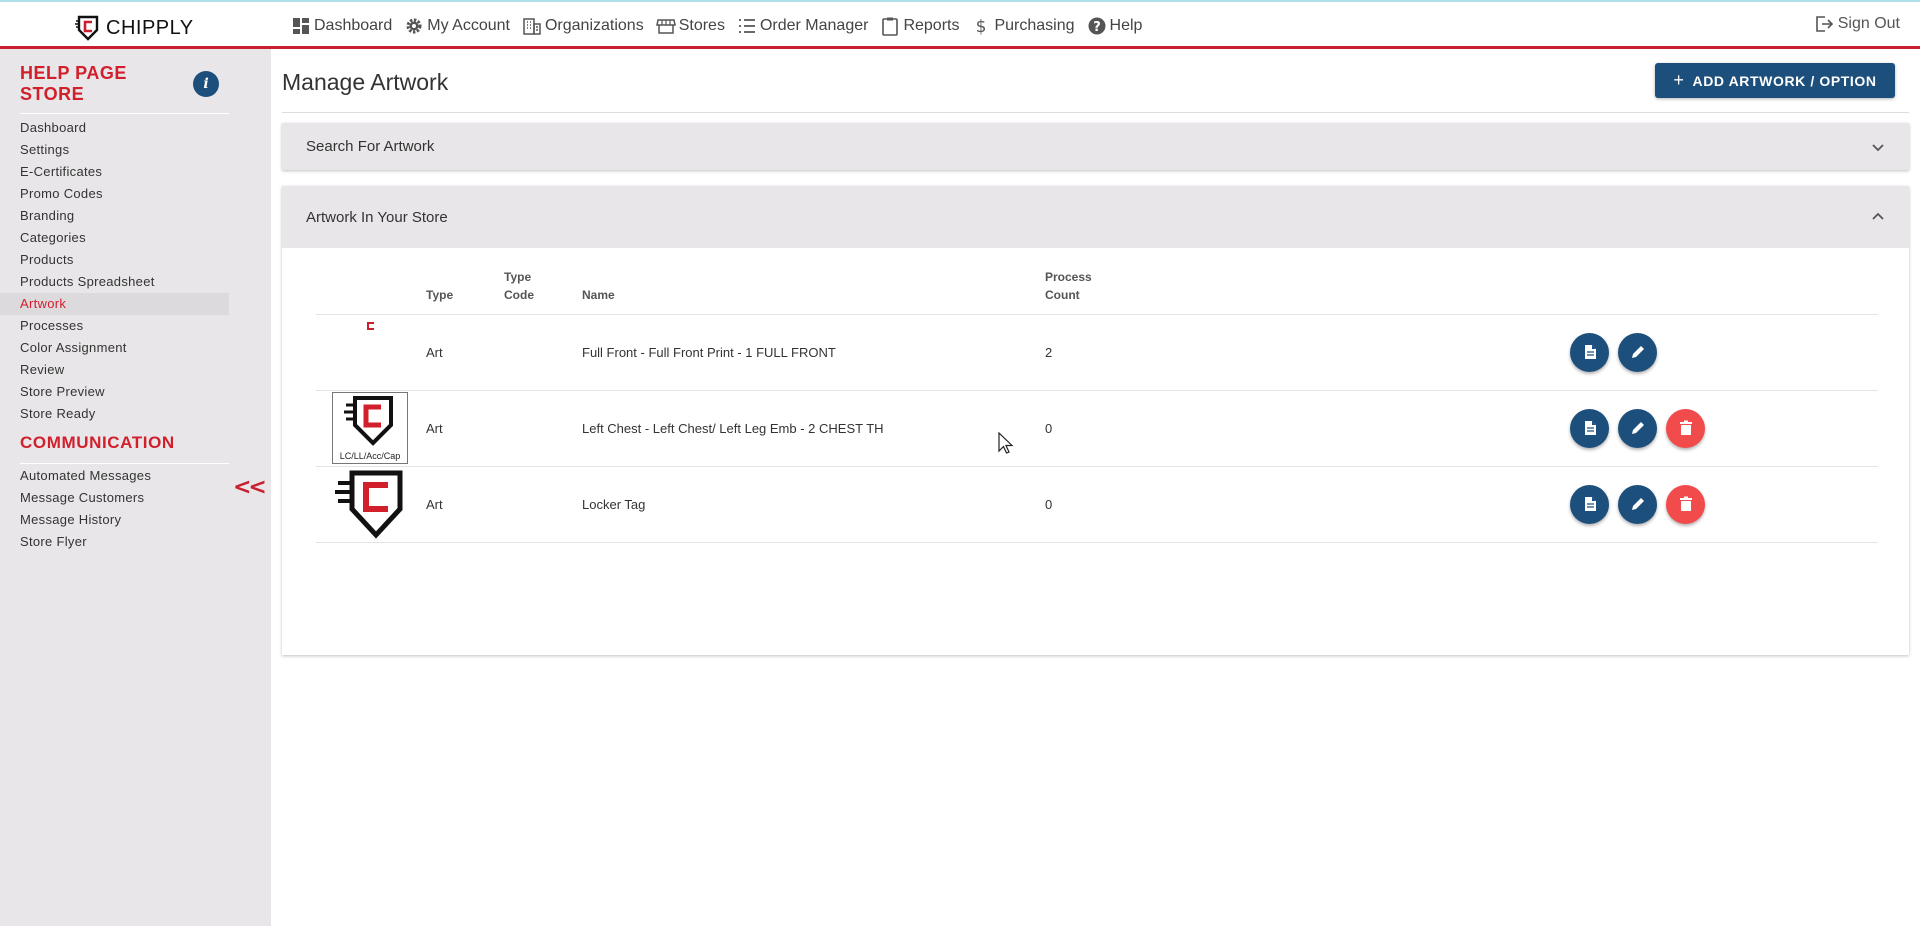 Image resolution: width=1920 pixels, height=926 pixels. What do you see at coordinates (114, 172) in the screenshot?
I see `sidebar-item-e-certificates: E-Certificates` at bounding box center [114, 172].